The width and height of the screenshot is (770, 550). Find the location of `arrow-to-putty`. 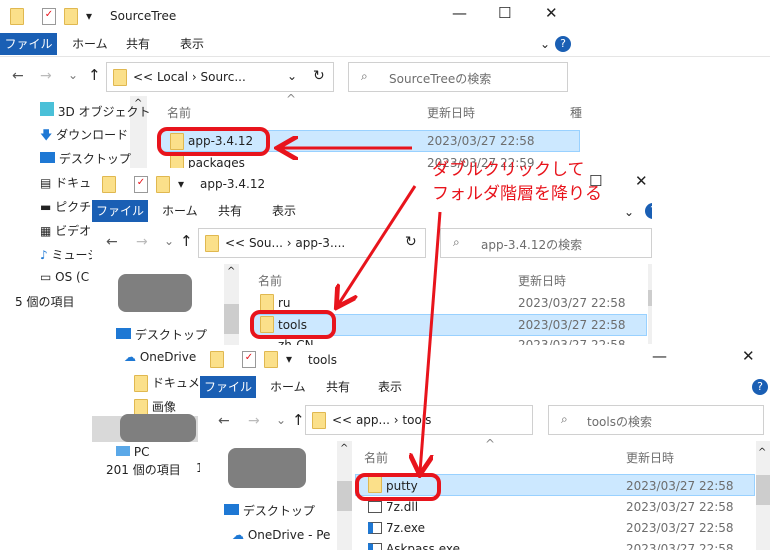

arrow-to-putty is located at coordinates (431, 341).